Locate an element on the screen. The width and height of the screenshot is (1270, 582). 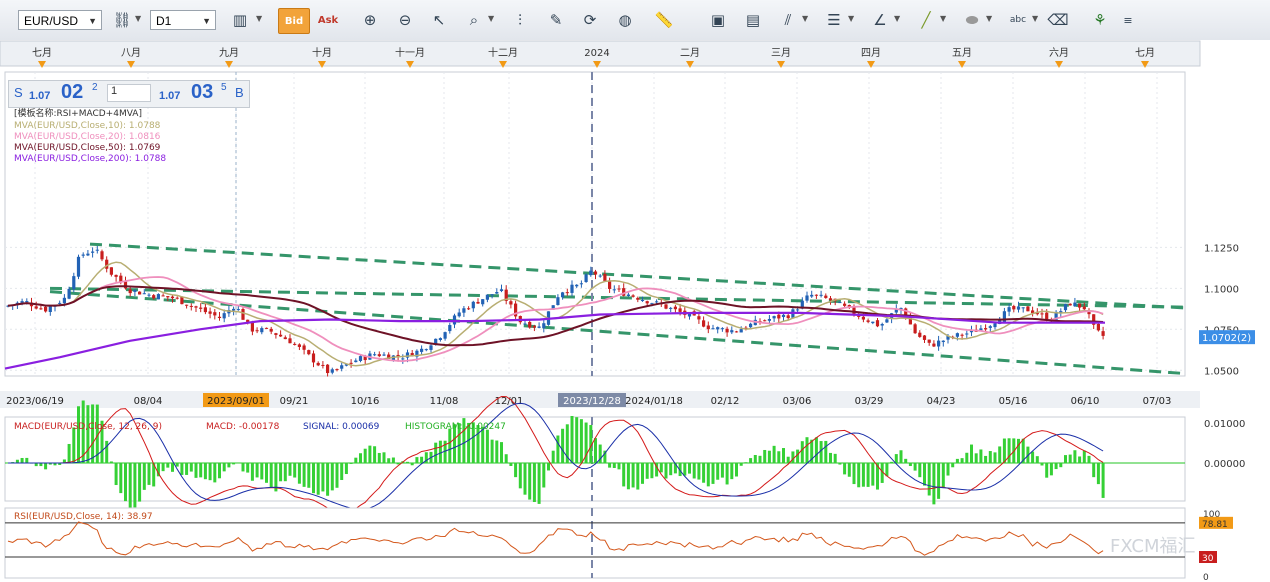
price-tick: 1.1250 is located at coordinates (1221, 248).